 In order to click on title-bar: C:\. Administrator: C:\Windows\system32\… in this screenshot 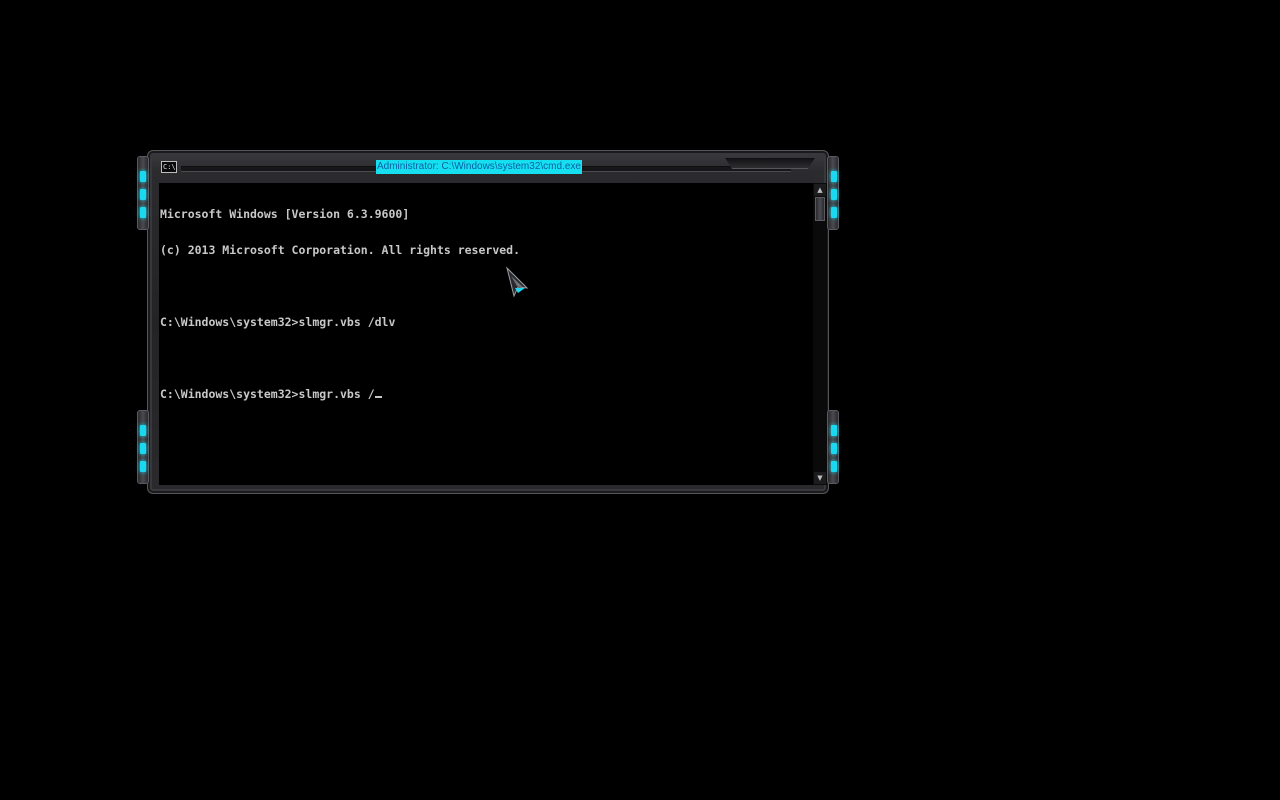, I will do `click(488, 168)`.